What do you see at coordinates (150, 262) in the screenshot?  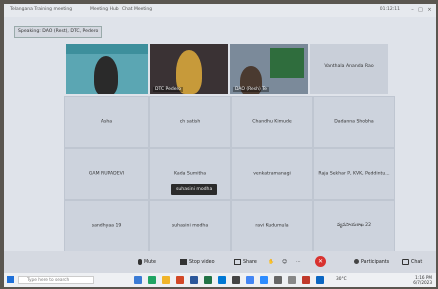 I see `mute-label: Mute` at bounding box center [150, 262].